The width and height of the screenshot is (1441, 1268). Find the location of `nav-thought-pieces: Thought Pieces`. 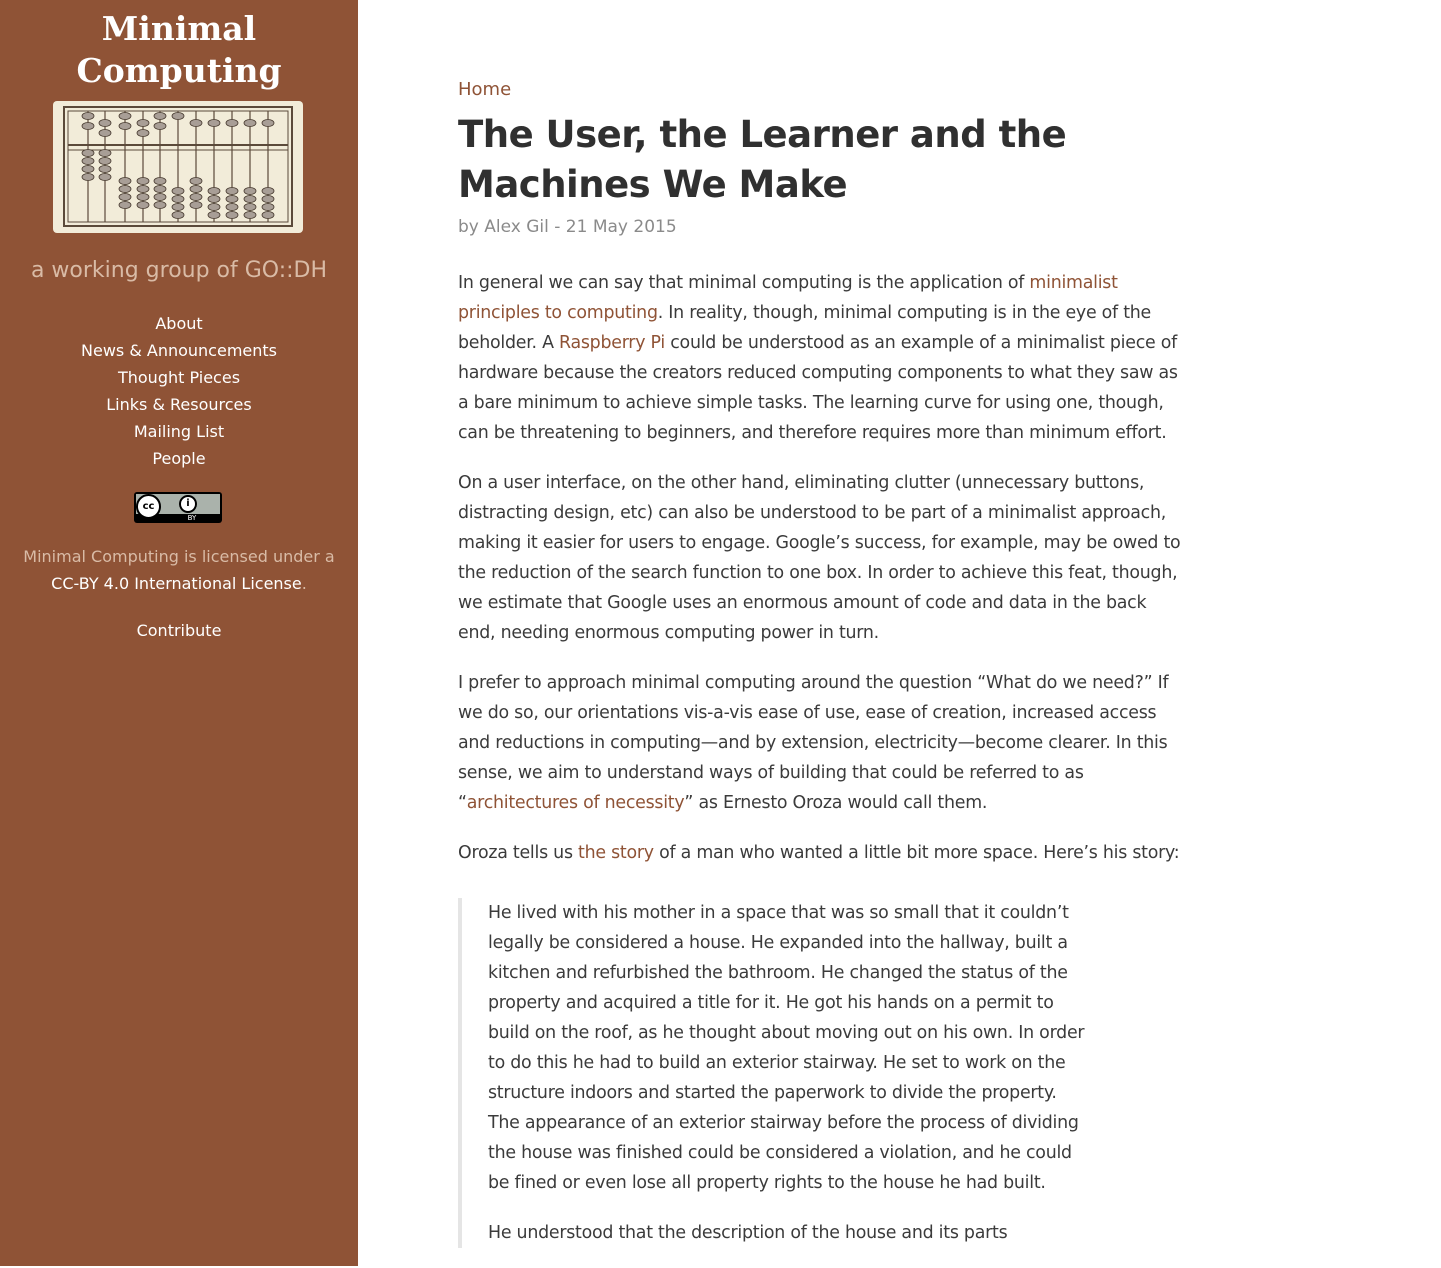

nav-thought-pieces: Thought Pieces is located at coordinates (179, 377).